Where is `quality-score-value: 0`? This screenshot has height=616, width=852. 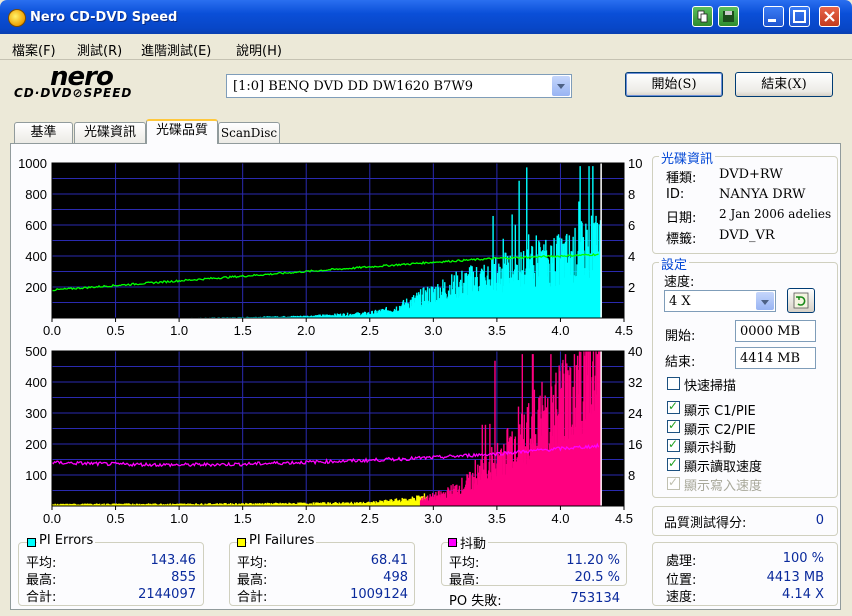
quality-score-value: 0 is located at coordinates (819, 520).